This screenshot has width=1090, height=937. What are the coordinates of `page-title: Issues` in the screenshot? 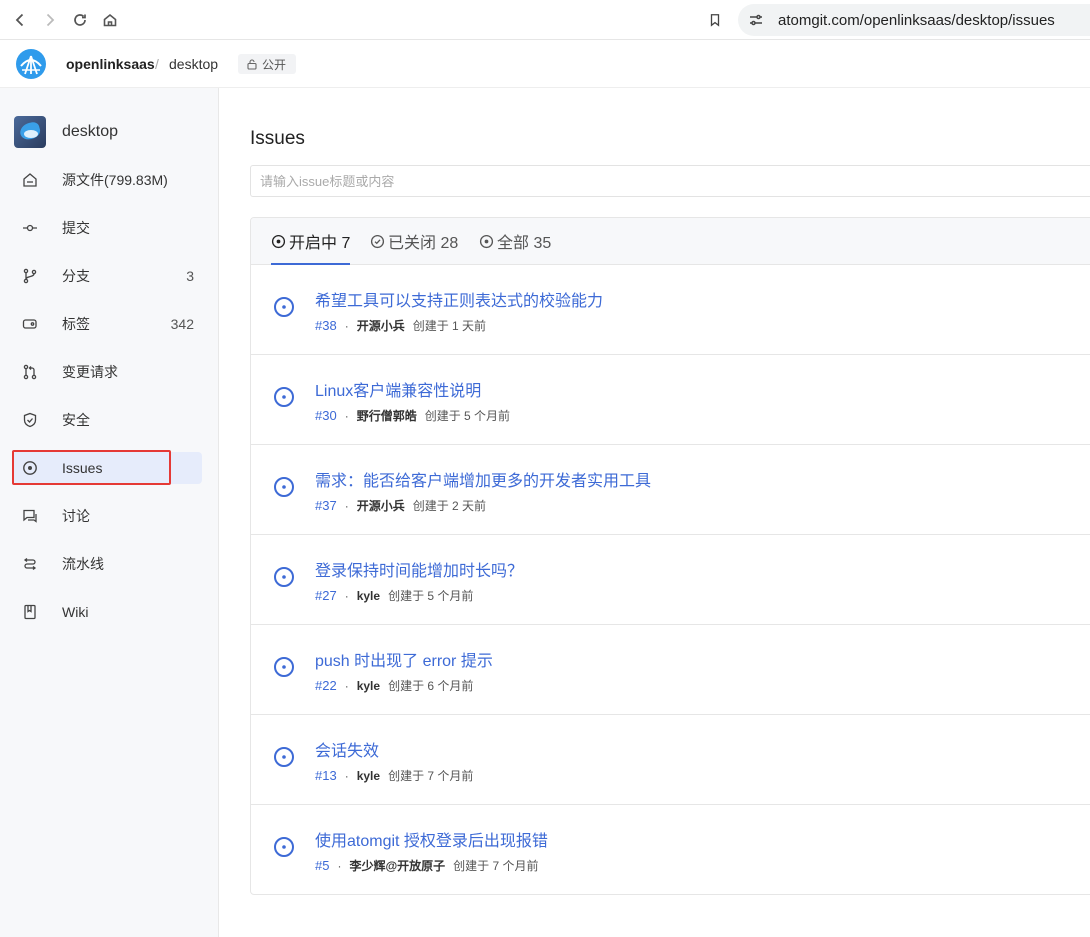 It's located at (277, 138).